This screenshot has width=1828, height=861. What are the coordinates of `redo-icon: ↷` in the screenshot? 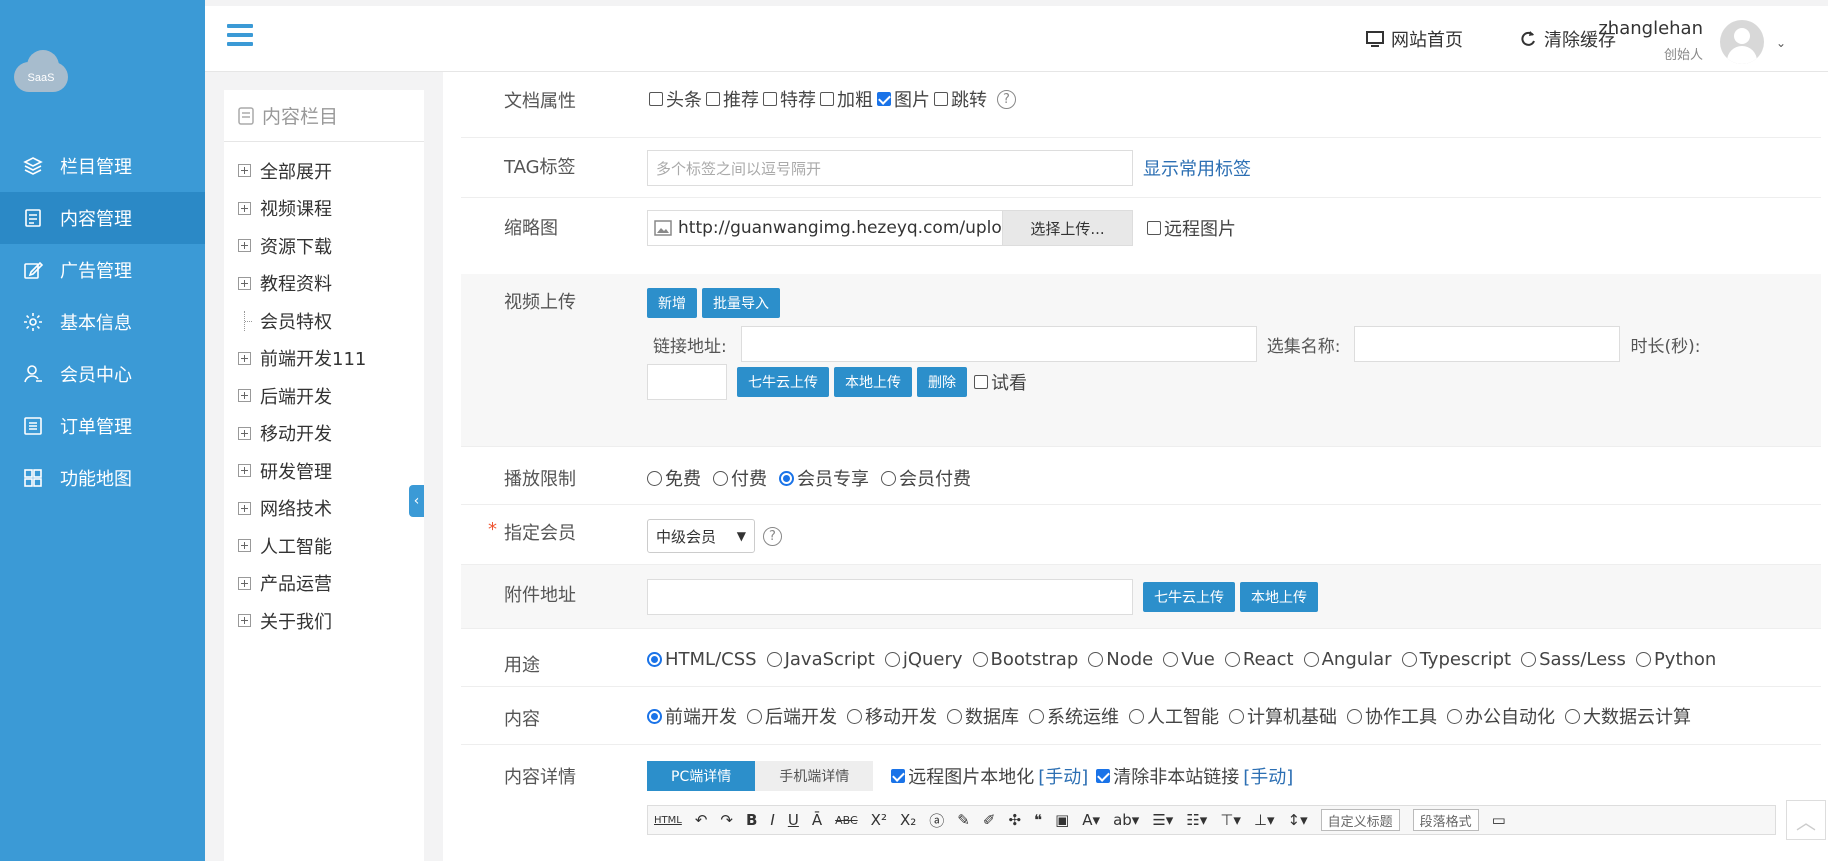 It's located at (726, 820).